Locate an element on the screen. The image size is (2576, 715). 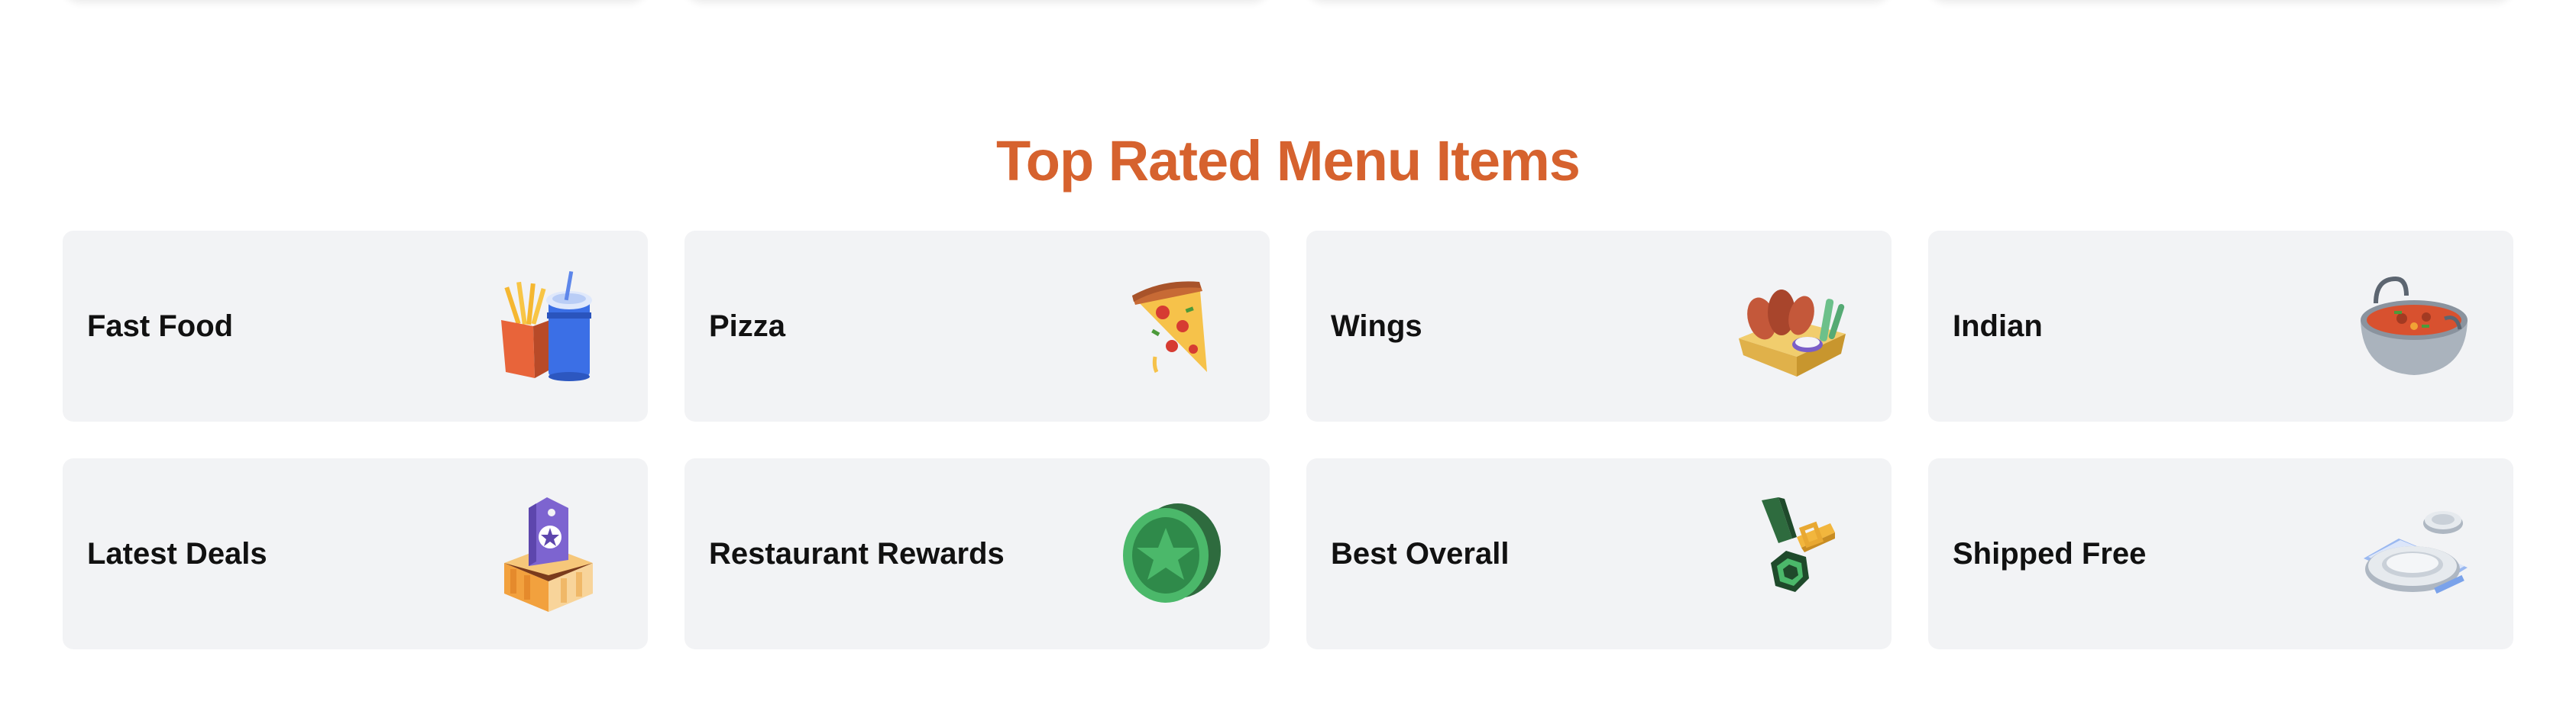
price-tag-box-icon is located at coordinates (548, 554).